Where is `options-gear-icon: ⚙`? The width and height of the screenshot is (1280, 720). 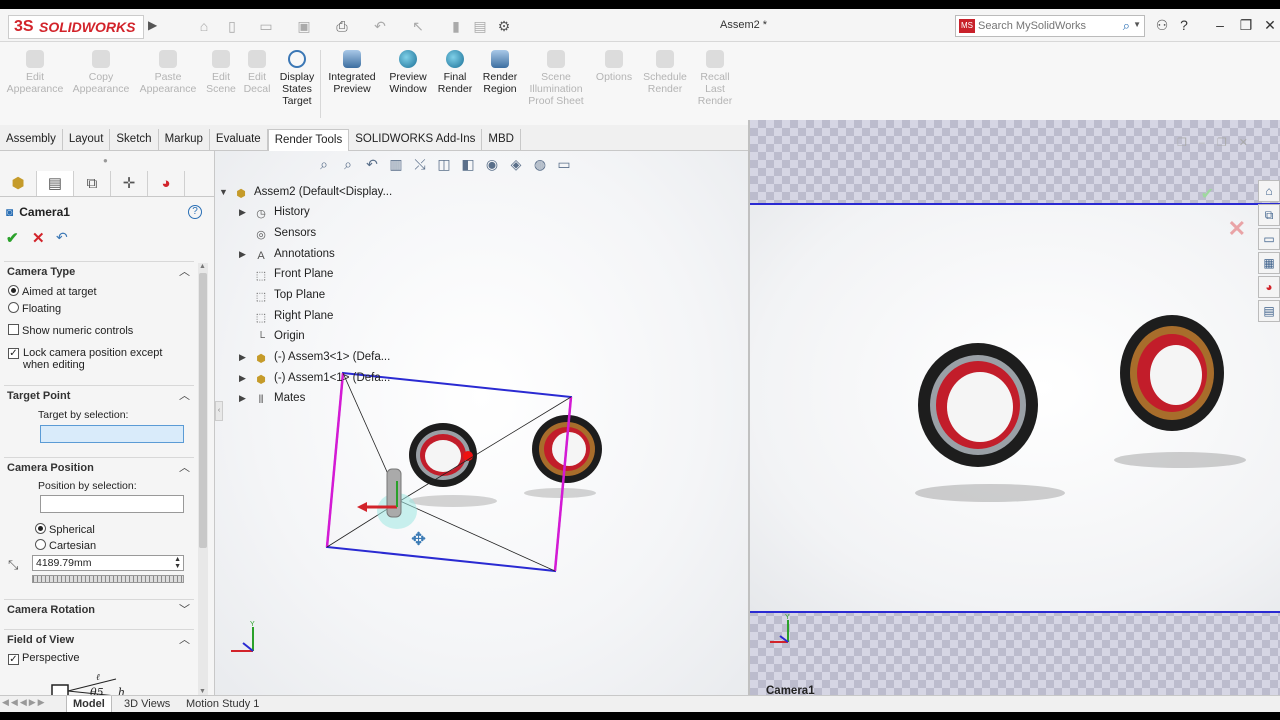
options-gear-icon: ⚙ is located at coordinates (504, 26).